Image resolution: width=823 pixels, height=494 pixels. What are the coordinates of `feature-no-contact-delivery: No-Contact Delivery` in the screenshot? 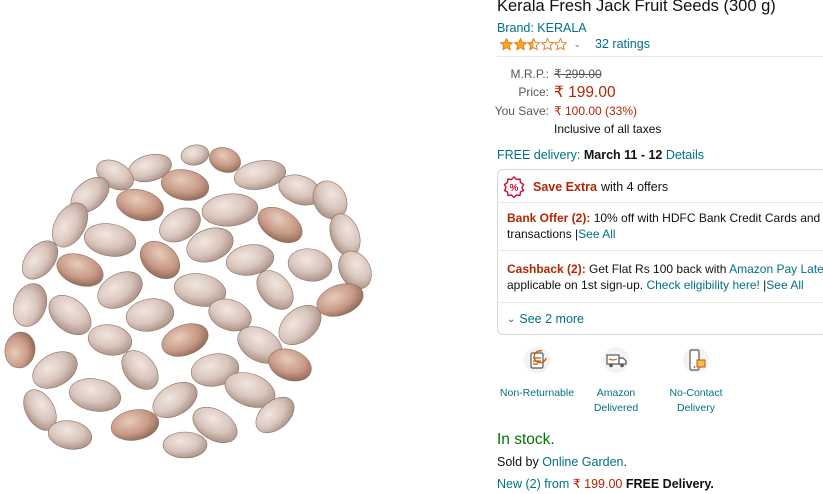 It's located at (696, 380).